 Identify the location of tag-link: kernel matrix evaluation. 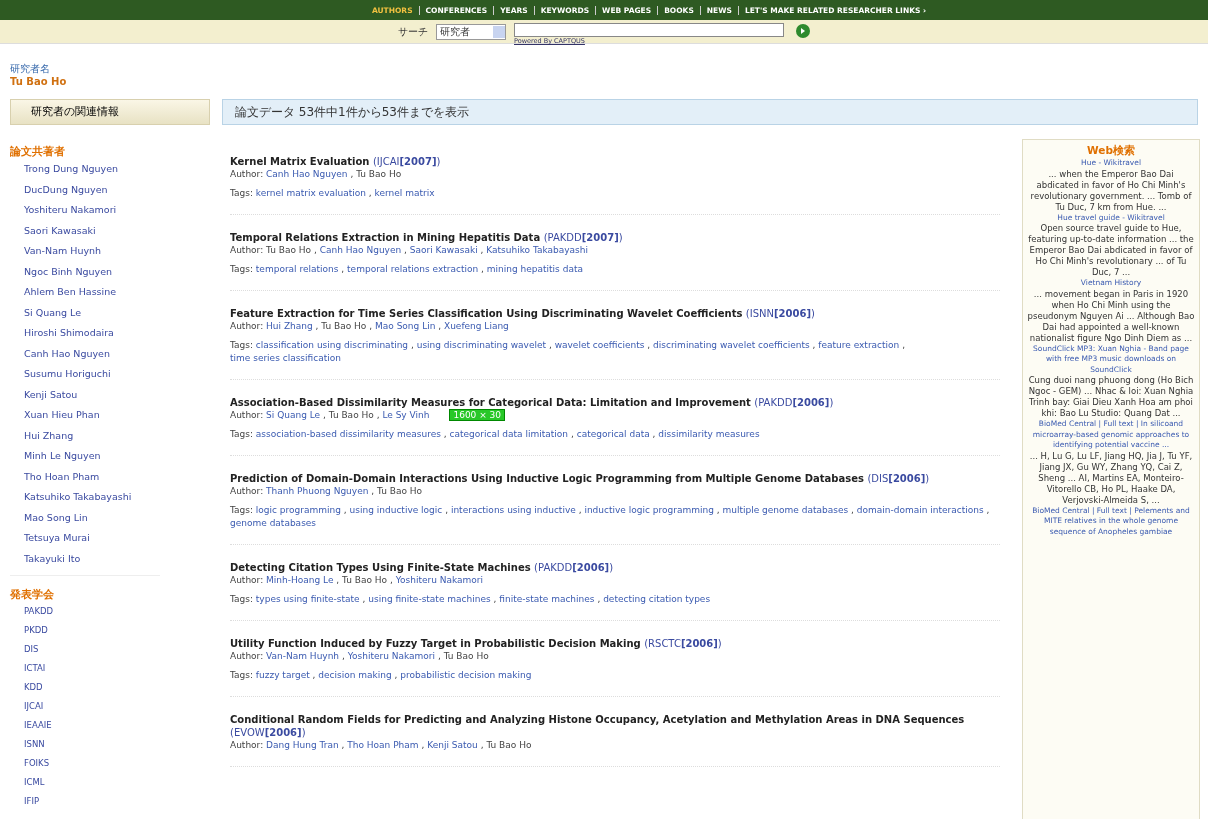
(310, 193).